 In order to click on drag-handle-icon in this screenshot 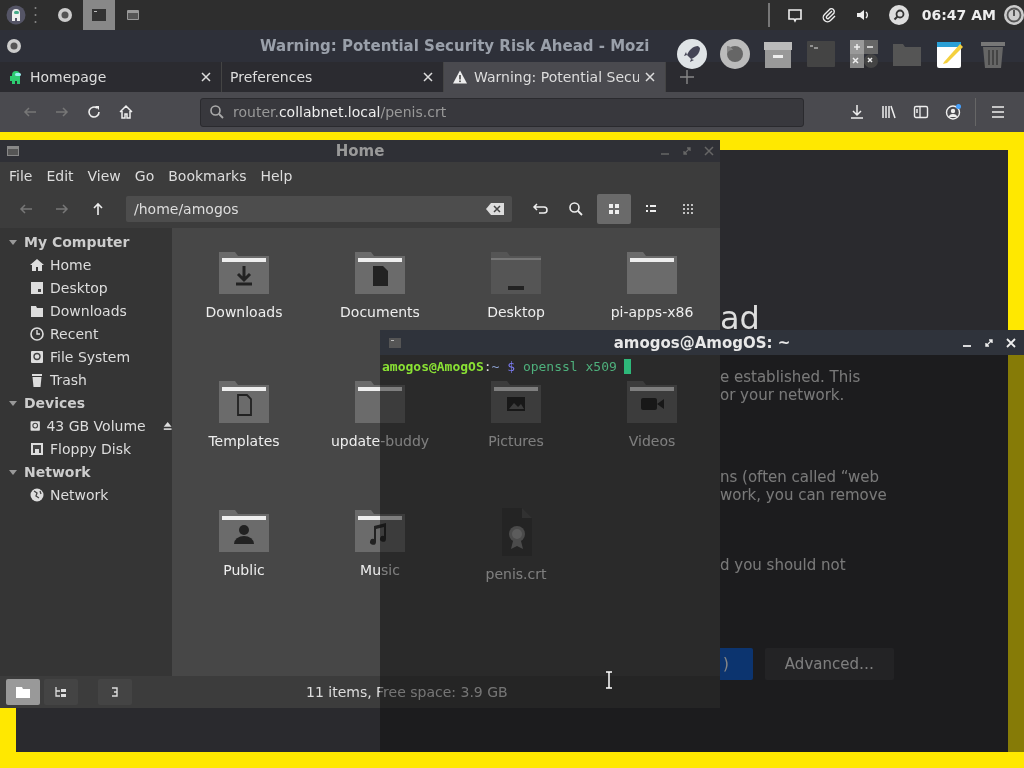, I will do `click(35, 15)`.